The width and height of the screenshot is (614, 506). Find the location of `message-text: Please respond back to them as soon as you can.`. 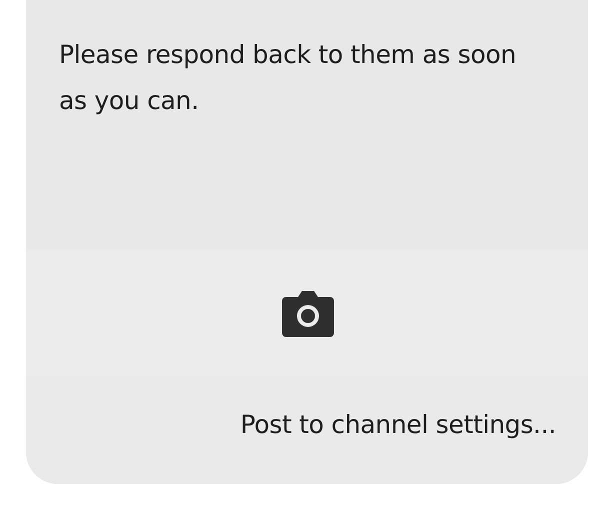

message-text: Please respond back to them as soon as you can. is located at coordinates (288, 78).